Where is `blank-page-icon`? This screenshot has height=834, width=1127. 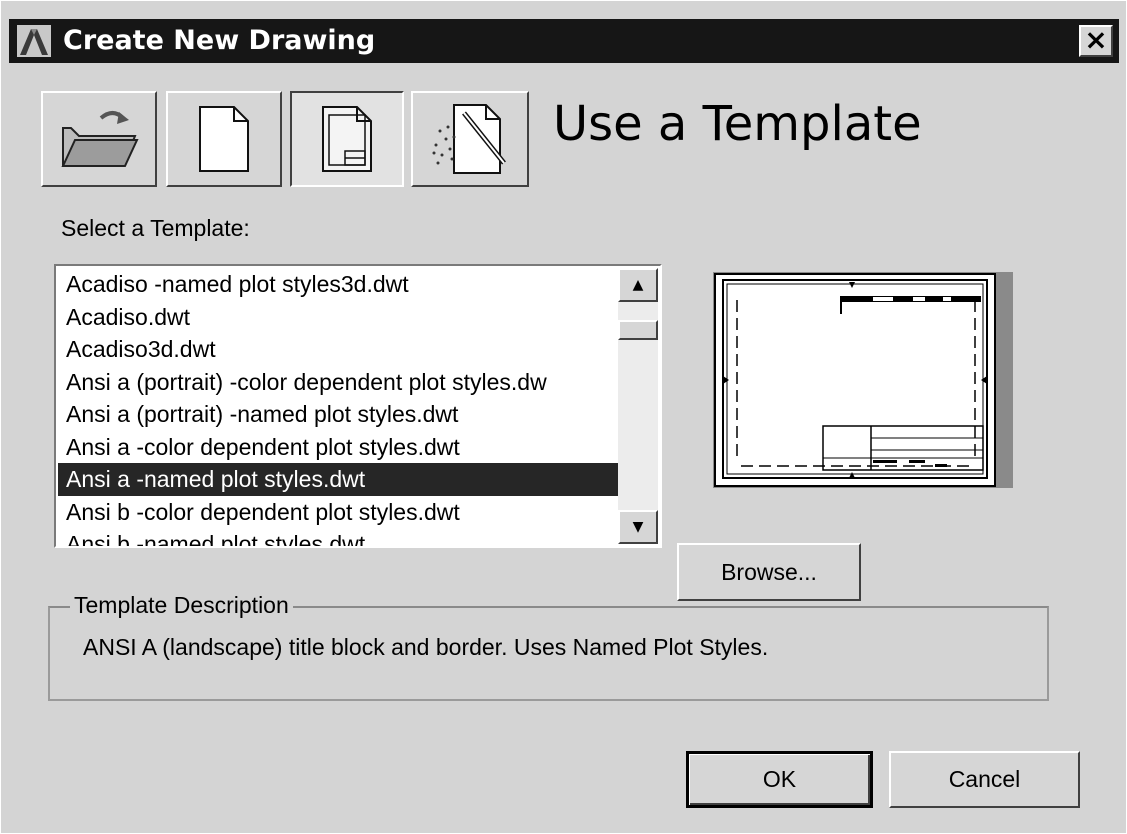
blank-page-icon is located at coordinates (224, 139).